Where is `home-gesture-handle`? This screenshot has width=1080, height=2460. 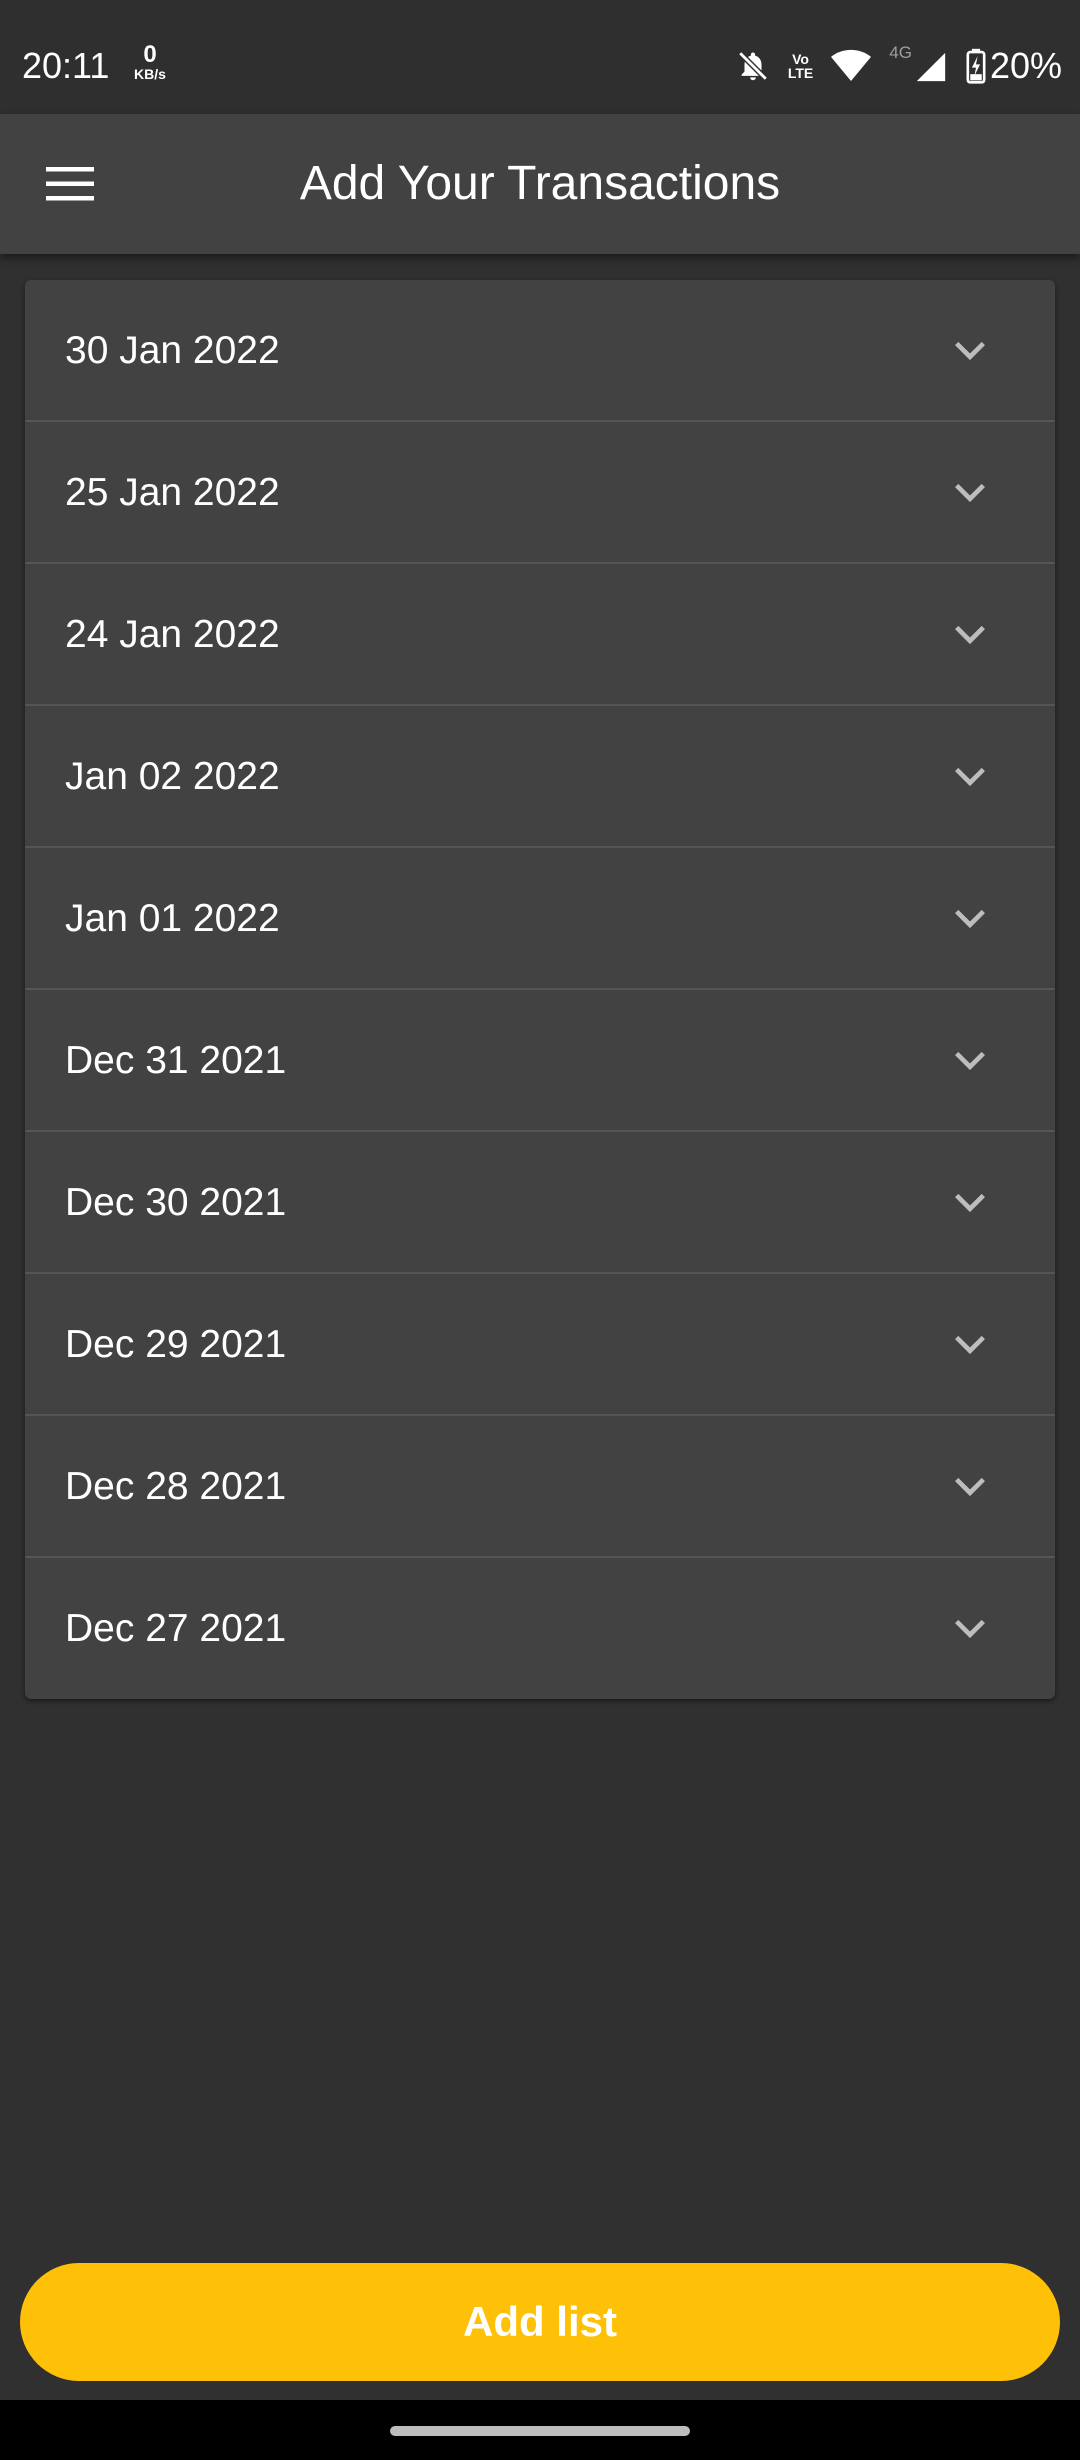 home-gesture-handle is located at coordinates (540, 2431).